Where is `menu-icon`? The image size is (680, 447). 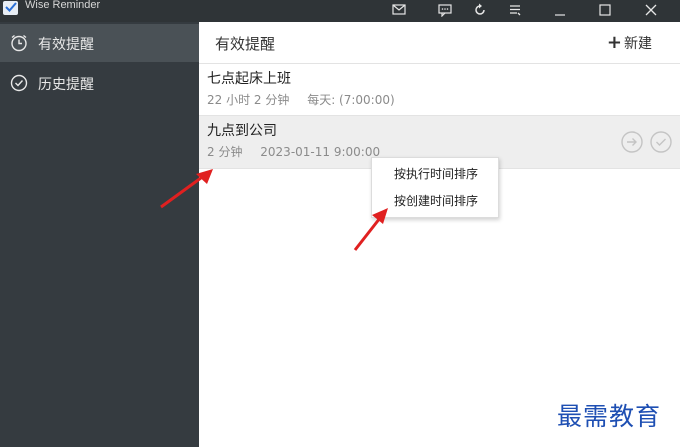
menu-icon is located at coordinates (515, 10).